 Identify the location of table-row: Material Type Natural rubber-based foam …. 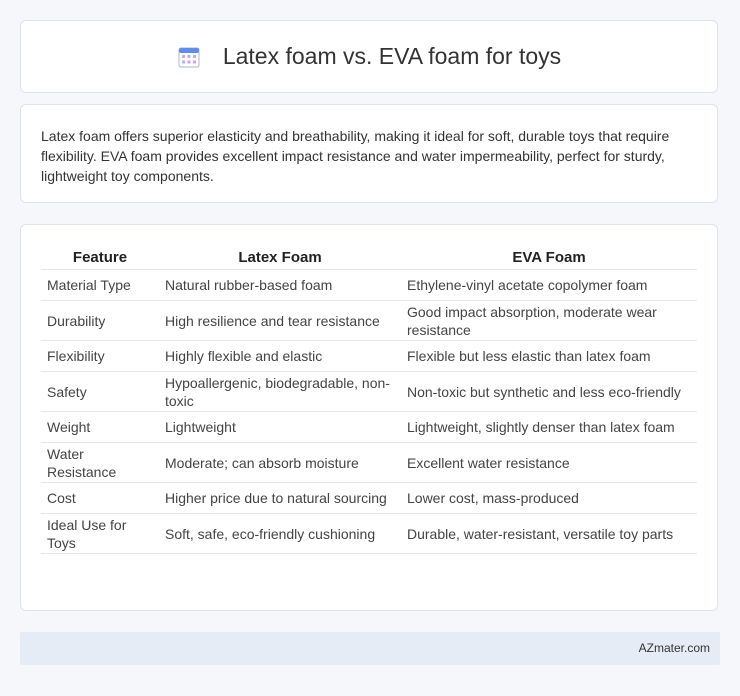
(369, 285).